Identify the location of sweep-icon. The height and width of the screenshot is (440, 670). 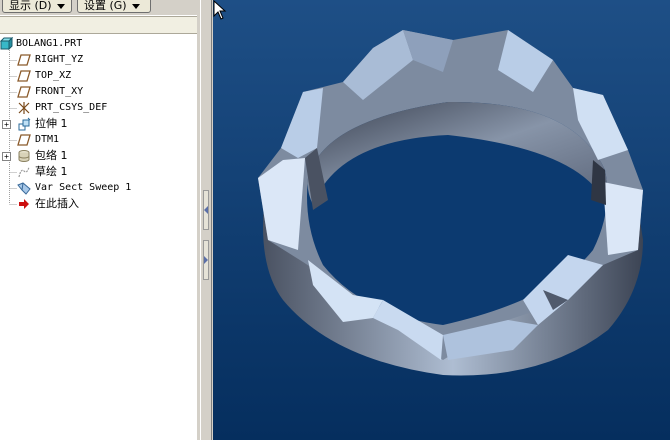
(24, 188).